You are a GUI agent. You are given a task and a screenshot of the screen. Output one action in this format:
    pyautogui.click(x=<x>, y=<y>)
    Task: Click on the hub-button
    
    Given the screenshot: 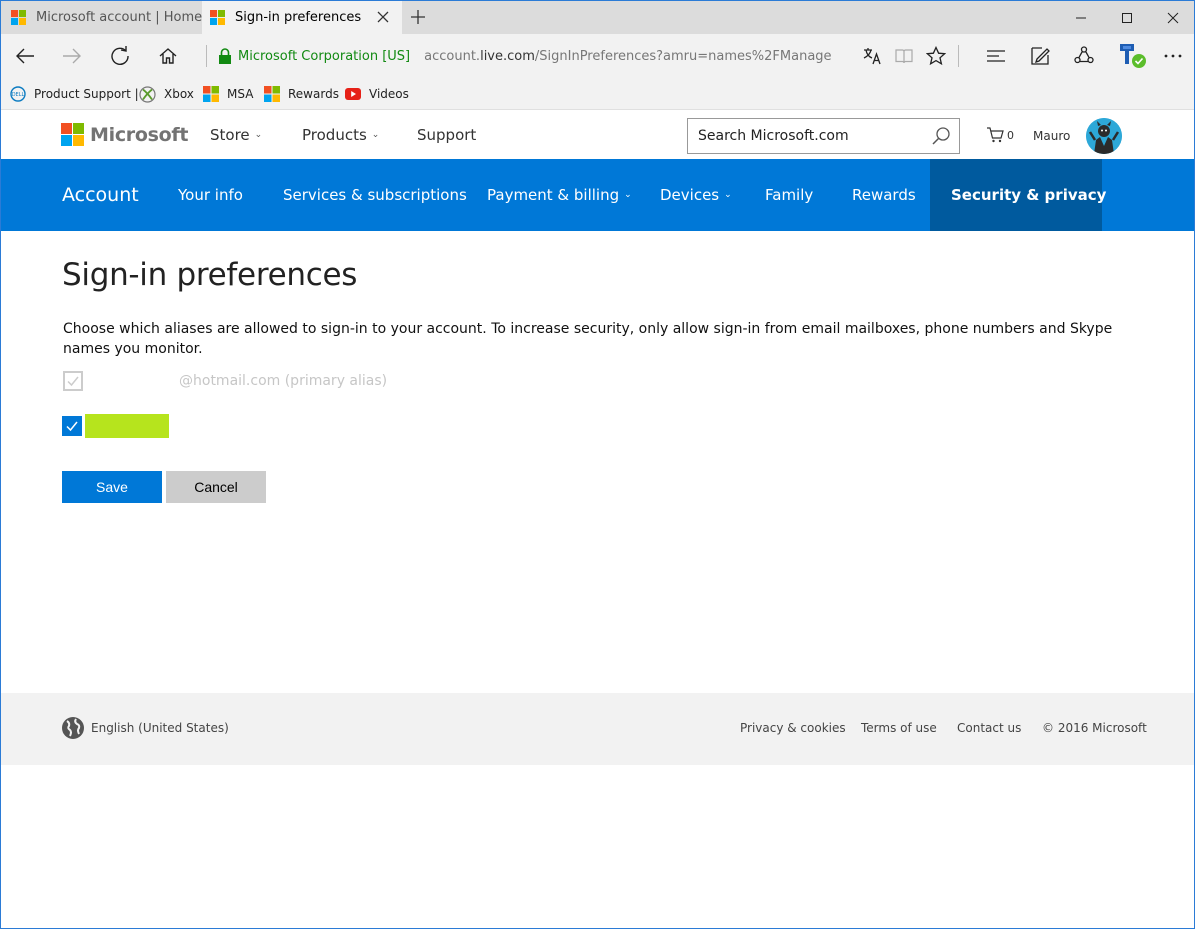 What is the action you would take?
    pyautogui.click(x=996, y=56)
    